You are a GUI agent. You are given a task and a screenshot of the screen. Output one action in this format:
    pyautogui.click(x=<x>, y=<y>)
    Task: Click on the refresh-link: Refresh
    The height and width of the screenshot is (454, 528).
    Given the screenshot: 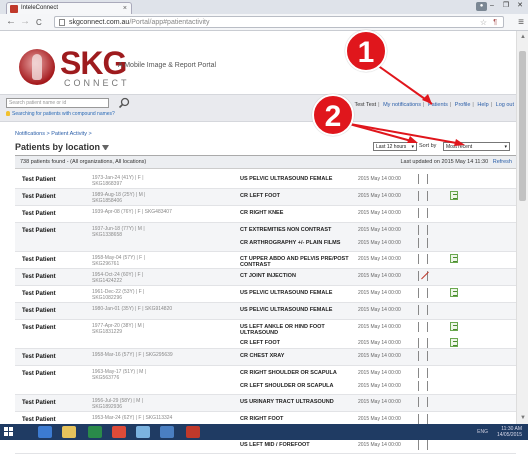 What is the action you would take?
    pyautogui.click(x=502, y=162)
    